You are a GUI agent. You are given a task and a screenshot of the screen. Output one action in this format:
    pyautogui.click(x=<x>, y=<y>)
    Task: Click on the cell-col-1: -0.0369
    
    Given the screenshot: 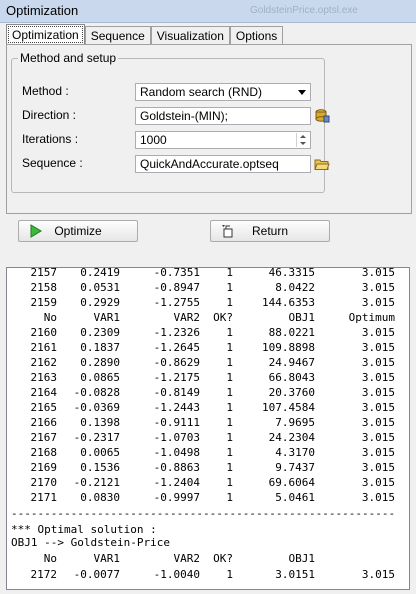 What is the action you would take?
    pyautogui.click(x=96, y=407)
    